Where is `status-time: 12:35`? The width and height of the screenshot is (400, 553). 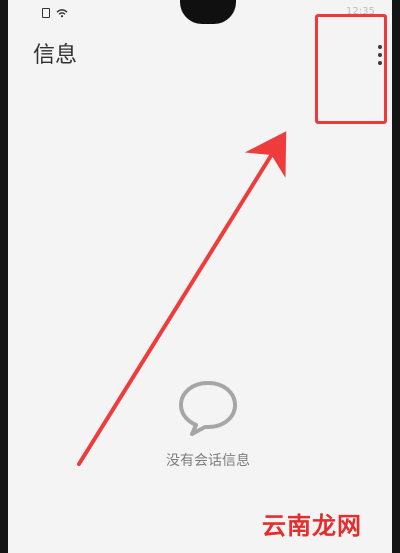 status-time: 12:35 is located at coordinates (360, 11).